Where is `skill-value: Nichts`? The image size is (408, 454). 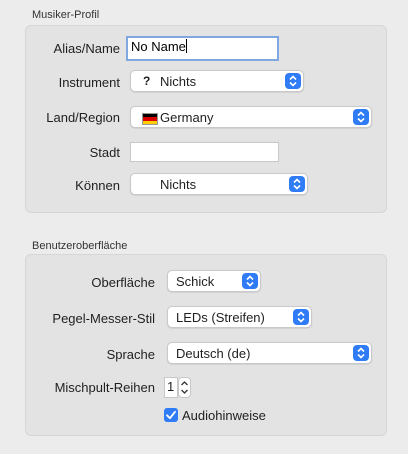
skill-value: Nichts is located at coordinates (178, 184).